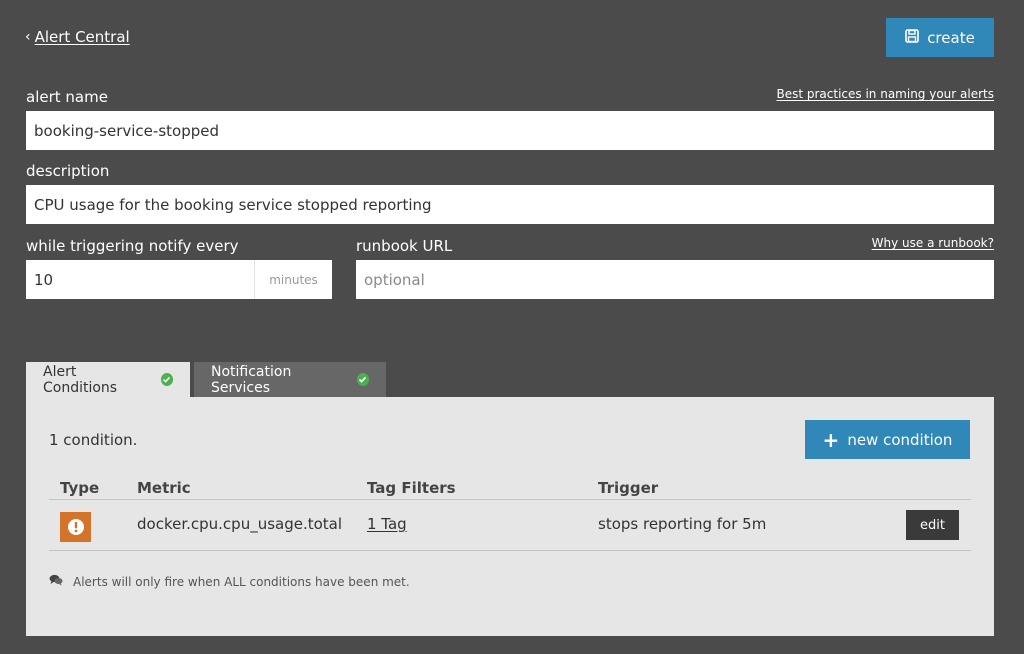 This screenshot has height=654, width=1024. What do you see at coordinates (510, 130) in the screenshot?
I see `alert-name-input: booking-service-stopped` at bounding box center [510, 130].